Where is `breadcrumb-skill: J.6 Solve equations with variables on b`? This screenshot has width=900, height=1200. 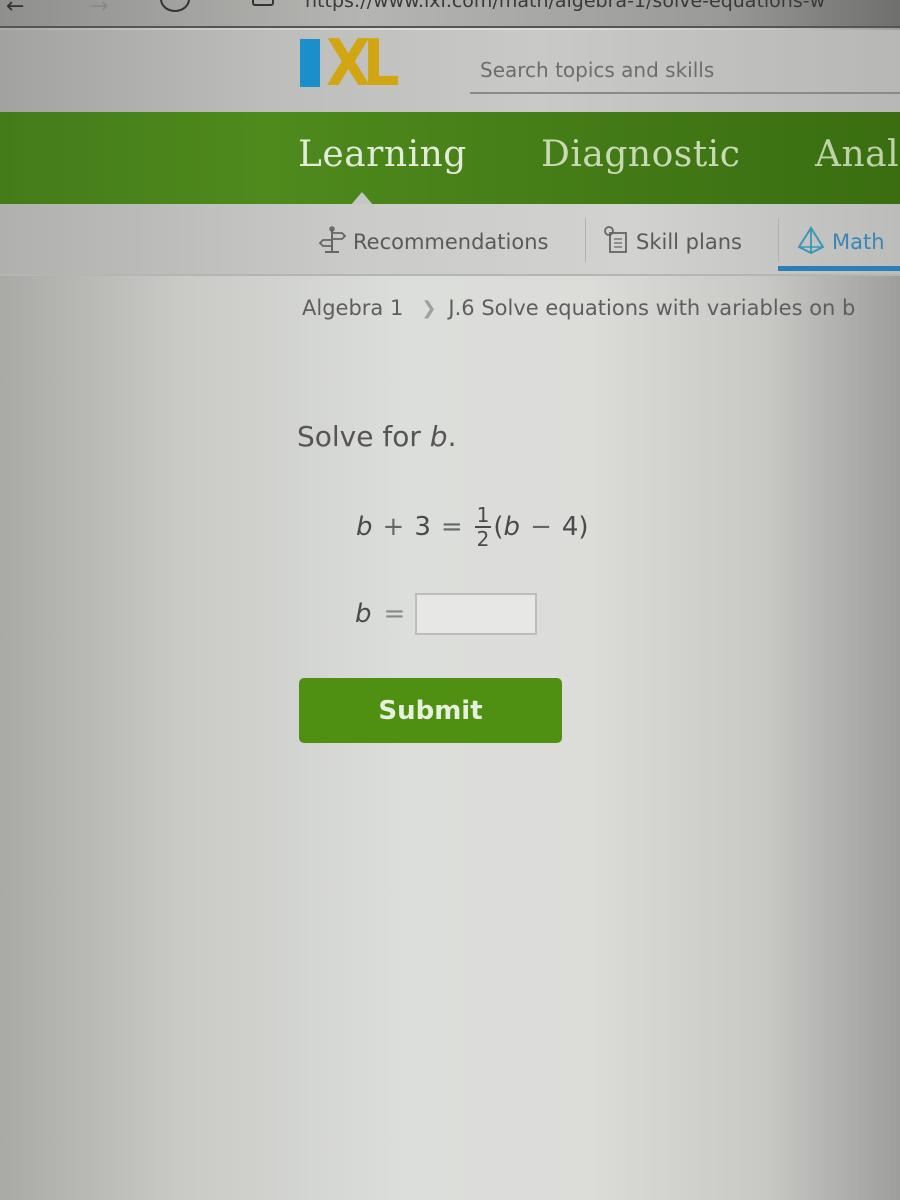 breadcrumb-skill: J.6 Solve equations with variables on b is located at coordinates (652, 308).